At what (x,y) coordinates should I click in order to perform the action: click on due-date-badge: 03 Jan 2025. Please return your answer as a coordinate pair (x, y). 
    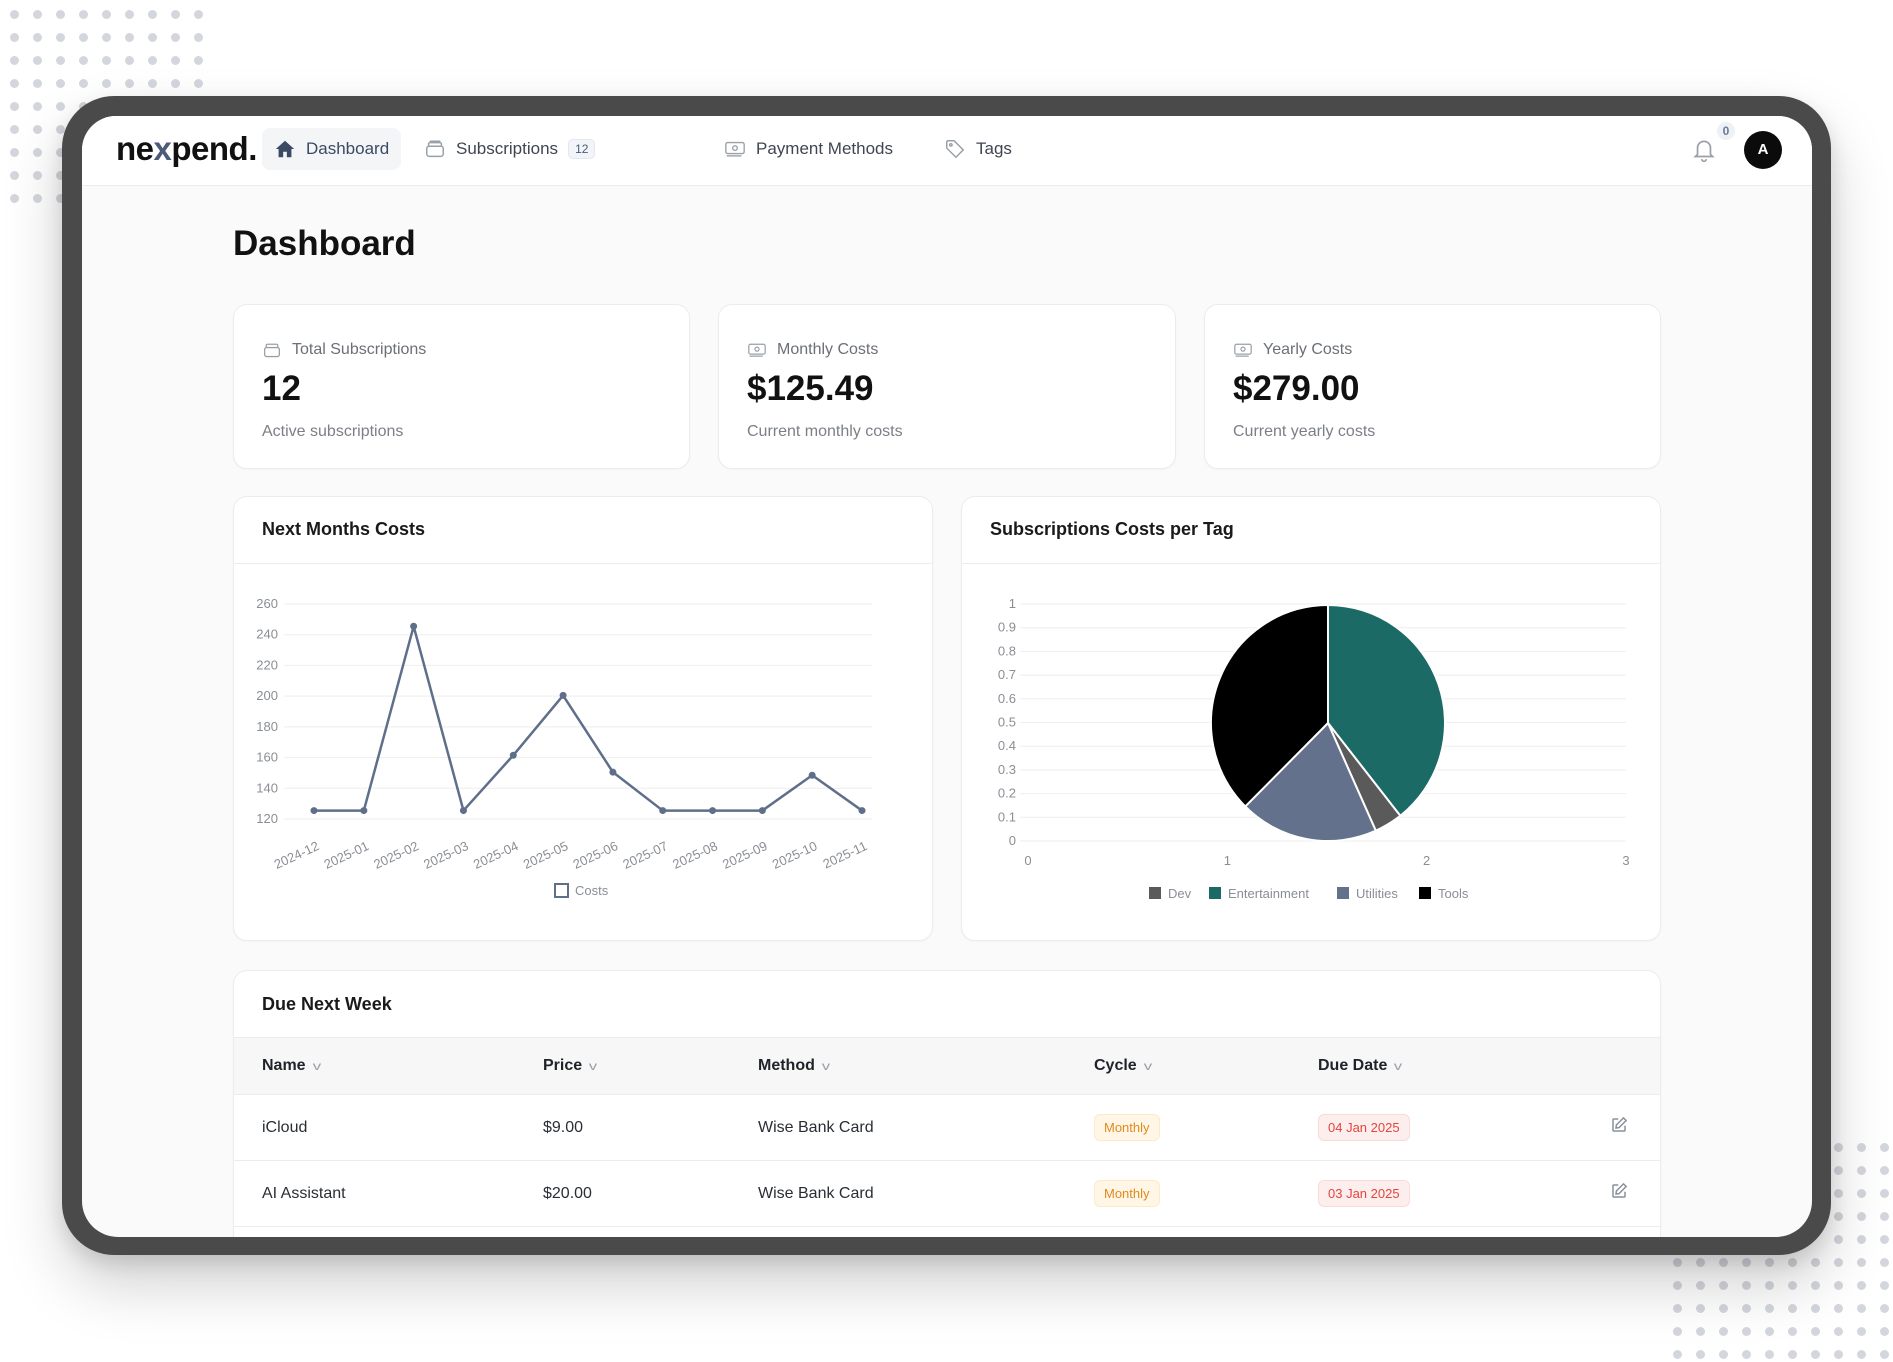
    Looking at the image, I should click on (1364, 1193).